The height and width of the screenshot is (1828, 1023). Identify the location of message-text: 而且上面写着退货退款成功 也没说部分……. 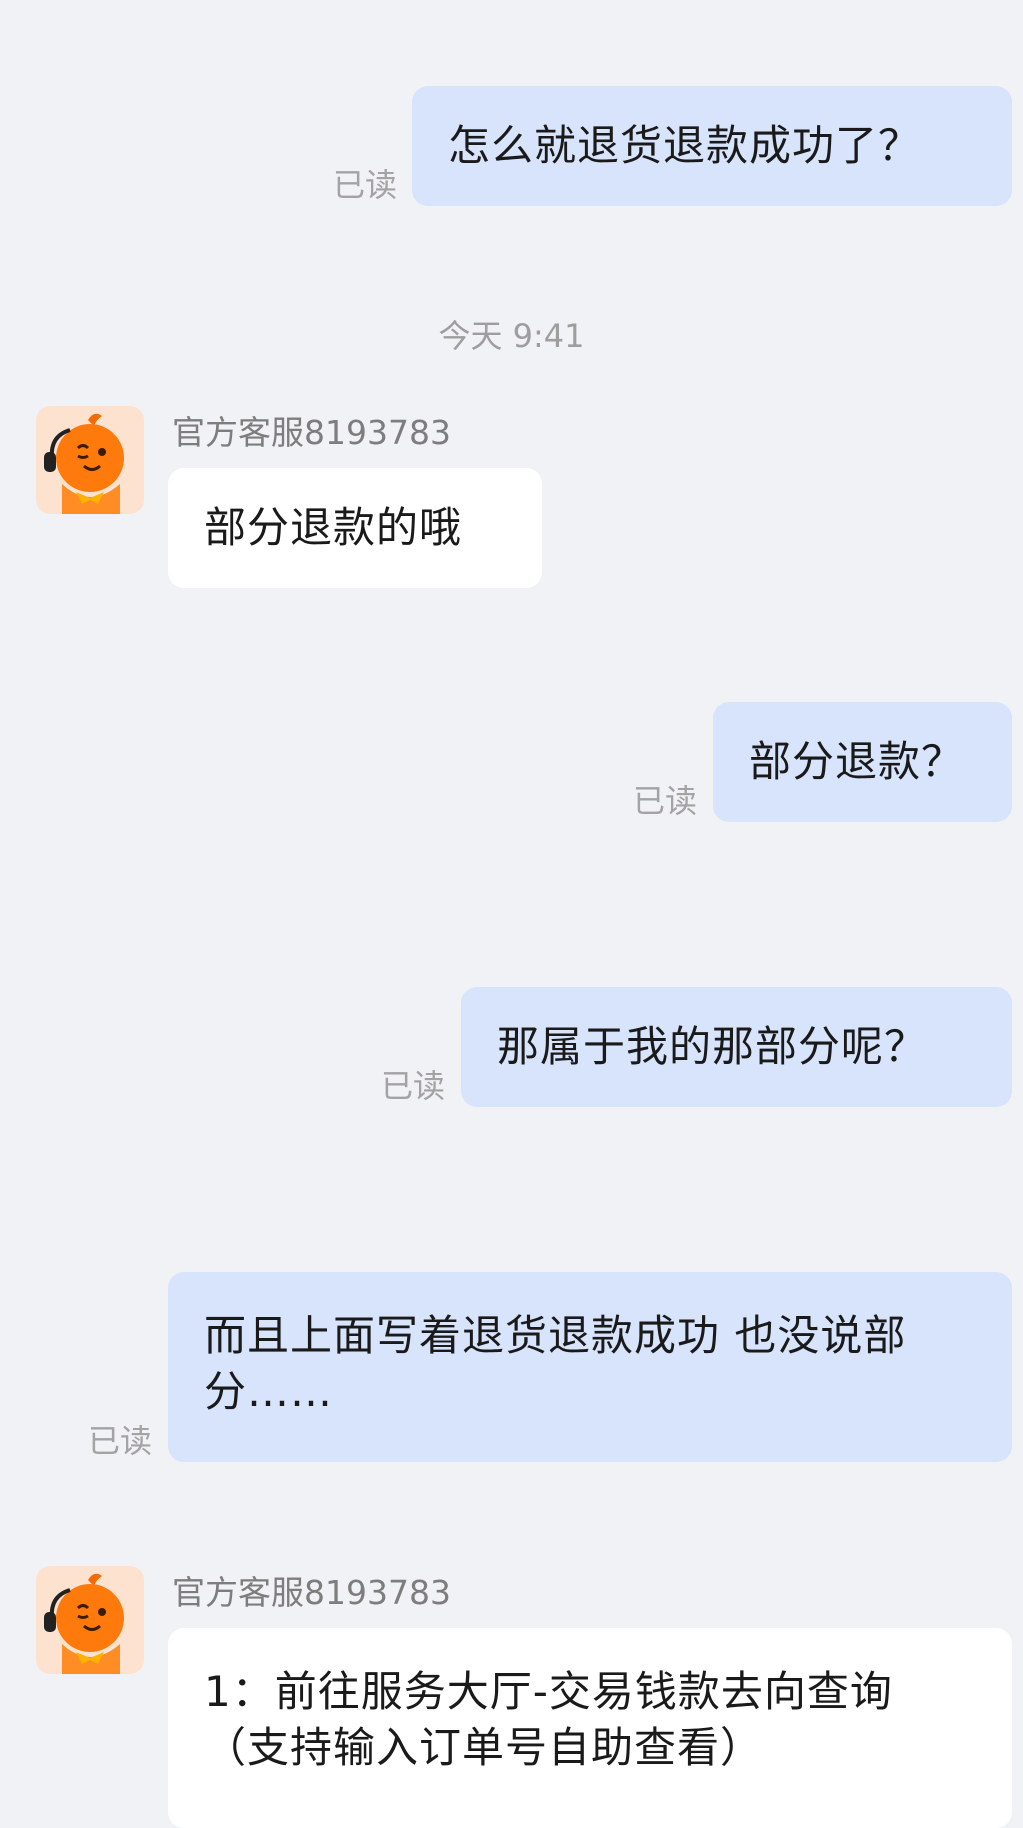
(555, 1363).